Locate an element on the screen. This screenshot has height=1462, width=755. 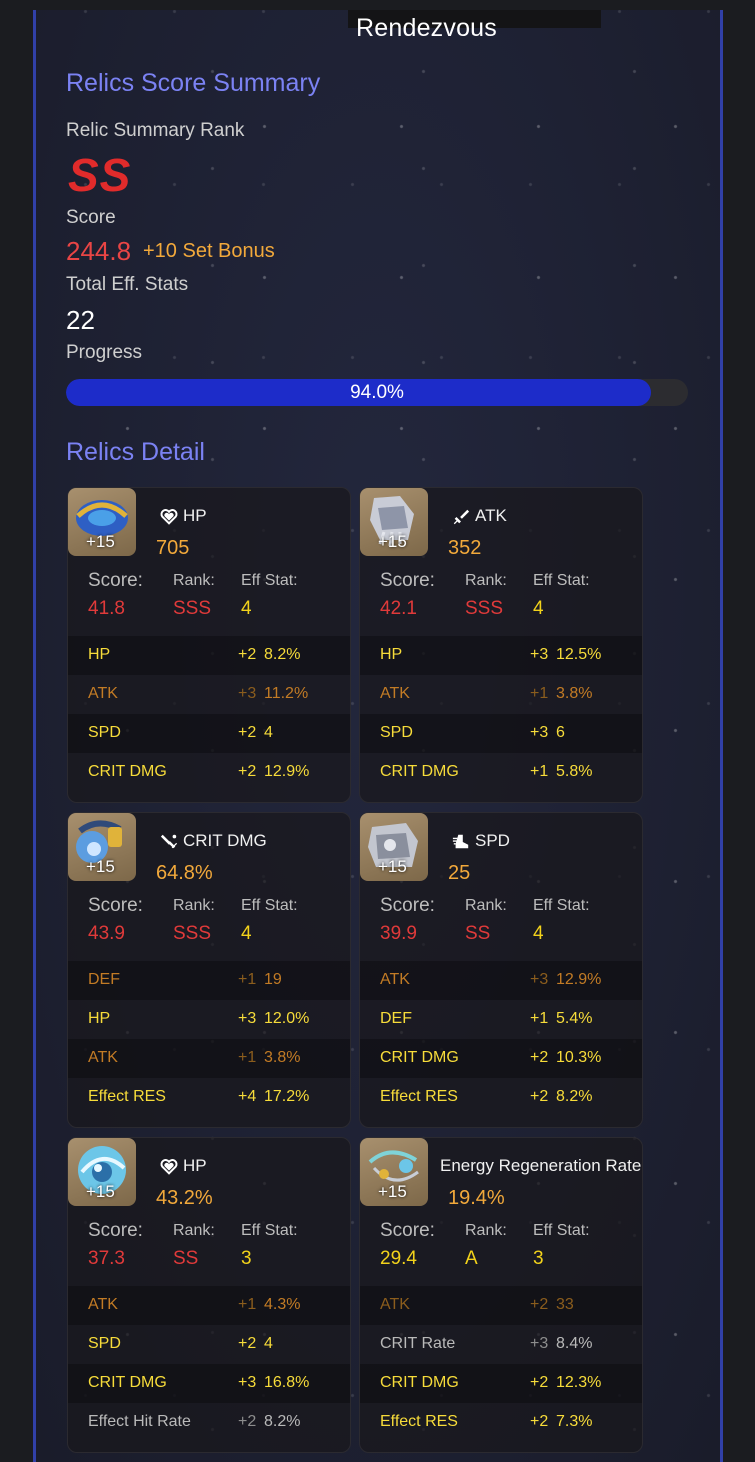
substat-row: DEF +1 5.4% is located at coordinates (501, 1019).